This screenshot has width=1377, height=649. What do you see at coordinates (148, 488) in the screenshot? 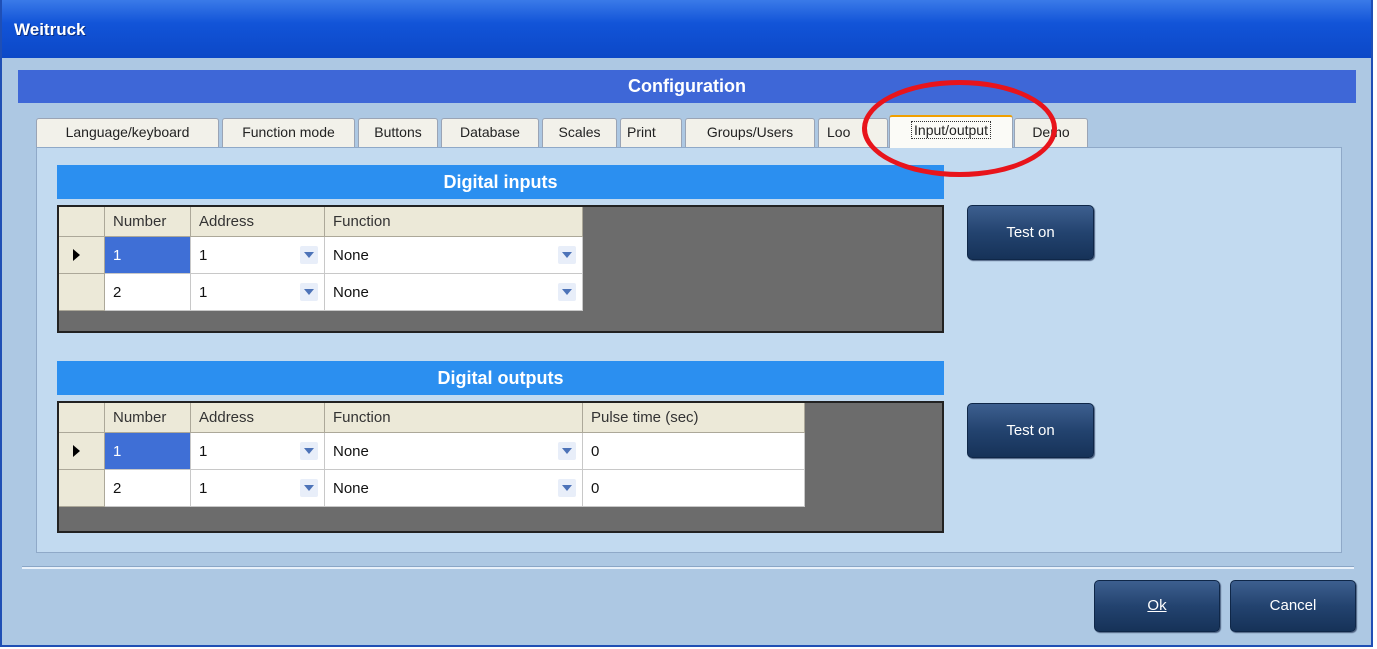
I see `output-number-cell: 2` at bounding box center [148, 488].